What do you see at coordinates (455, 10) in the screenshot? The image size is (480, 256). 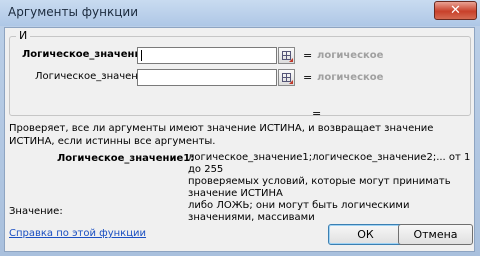 I see `close-button: ✕` at bounding box center [455, 10].